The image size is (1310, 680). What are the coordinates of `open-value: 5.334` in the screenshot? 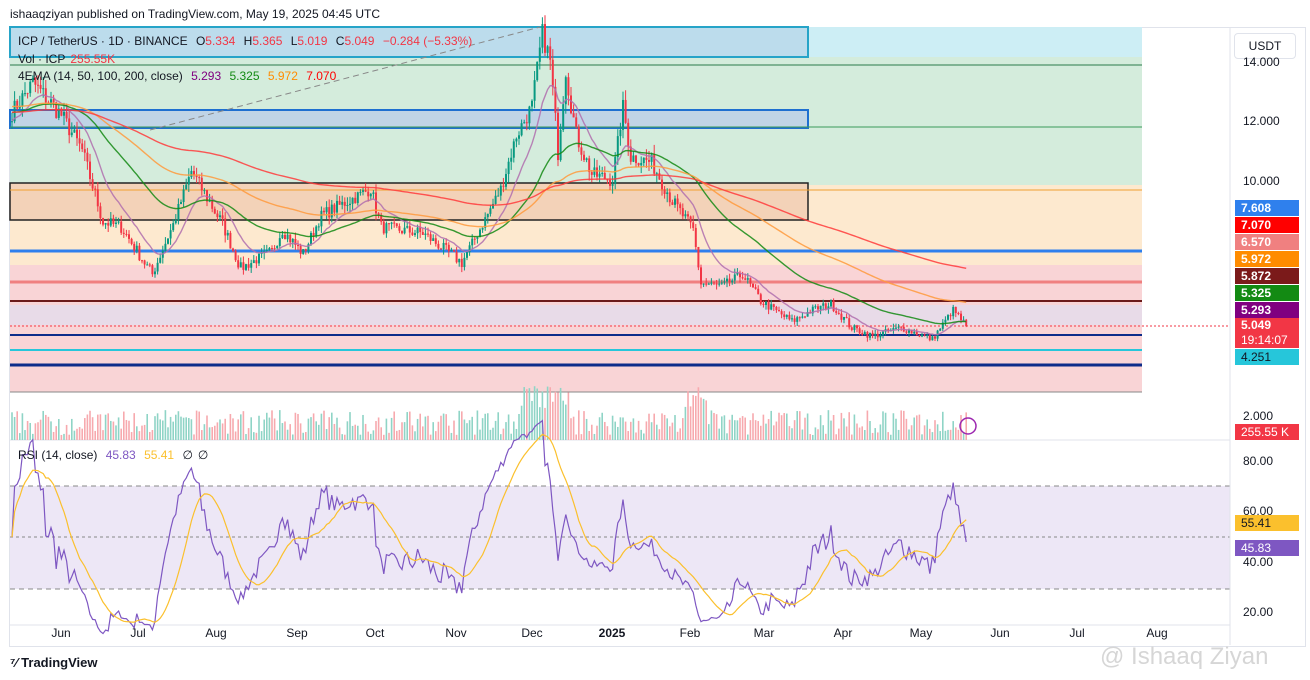 It's located at (220, 41).